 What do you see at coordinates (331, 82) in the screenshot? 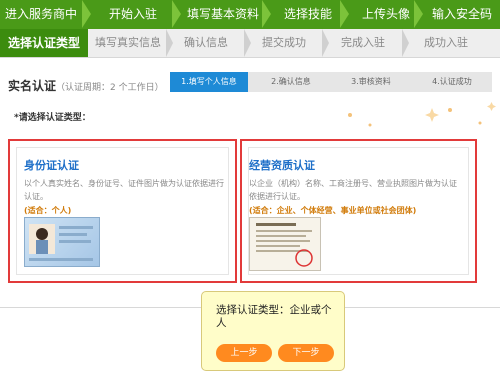
I see `progress-steps: 1.填写个人信息 2.确认信息 3.审核资料 4.认证成功` at bounding box center [331, 82].